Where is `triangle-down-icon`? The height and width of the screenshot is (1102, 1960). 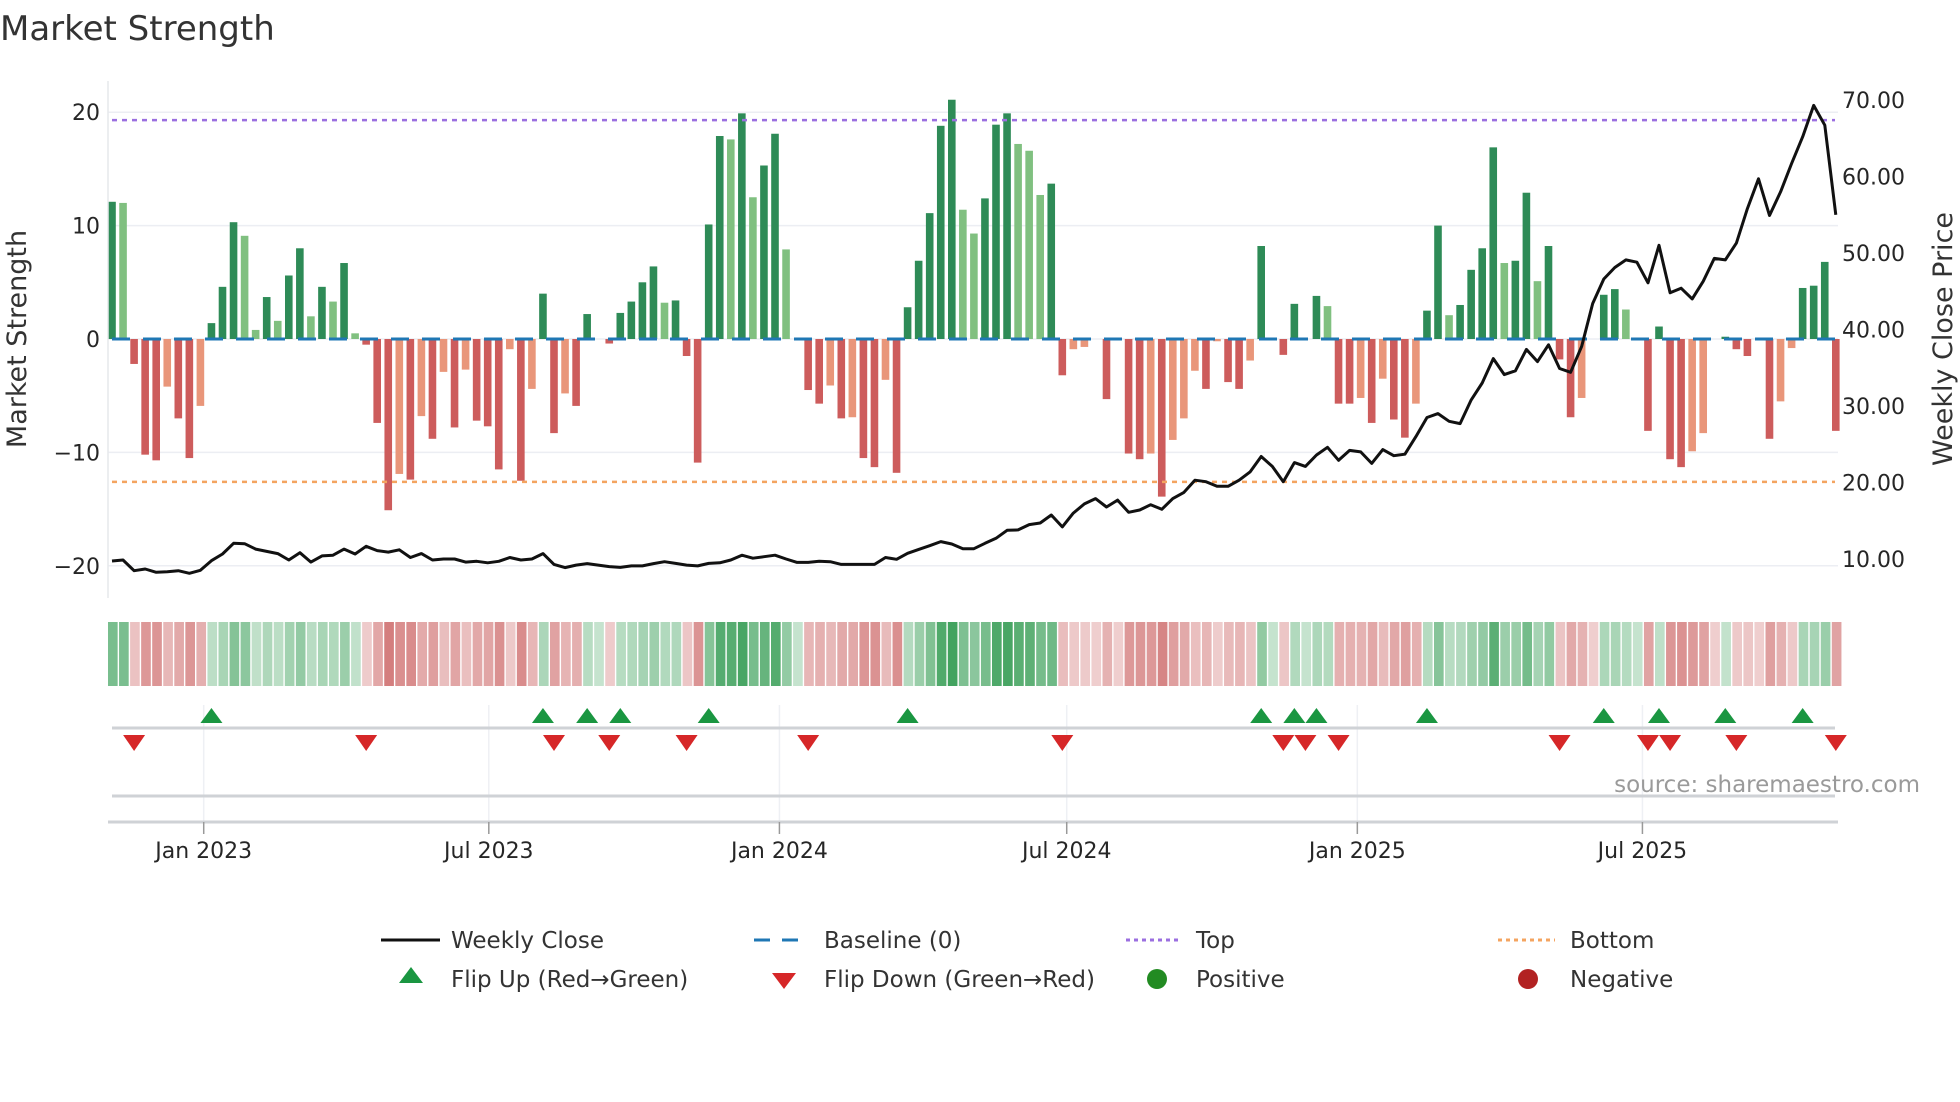
triangle-down-icon is located at coordinates (784, 981).